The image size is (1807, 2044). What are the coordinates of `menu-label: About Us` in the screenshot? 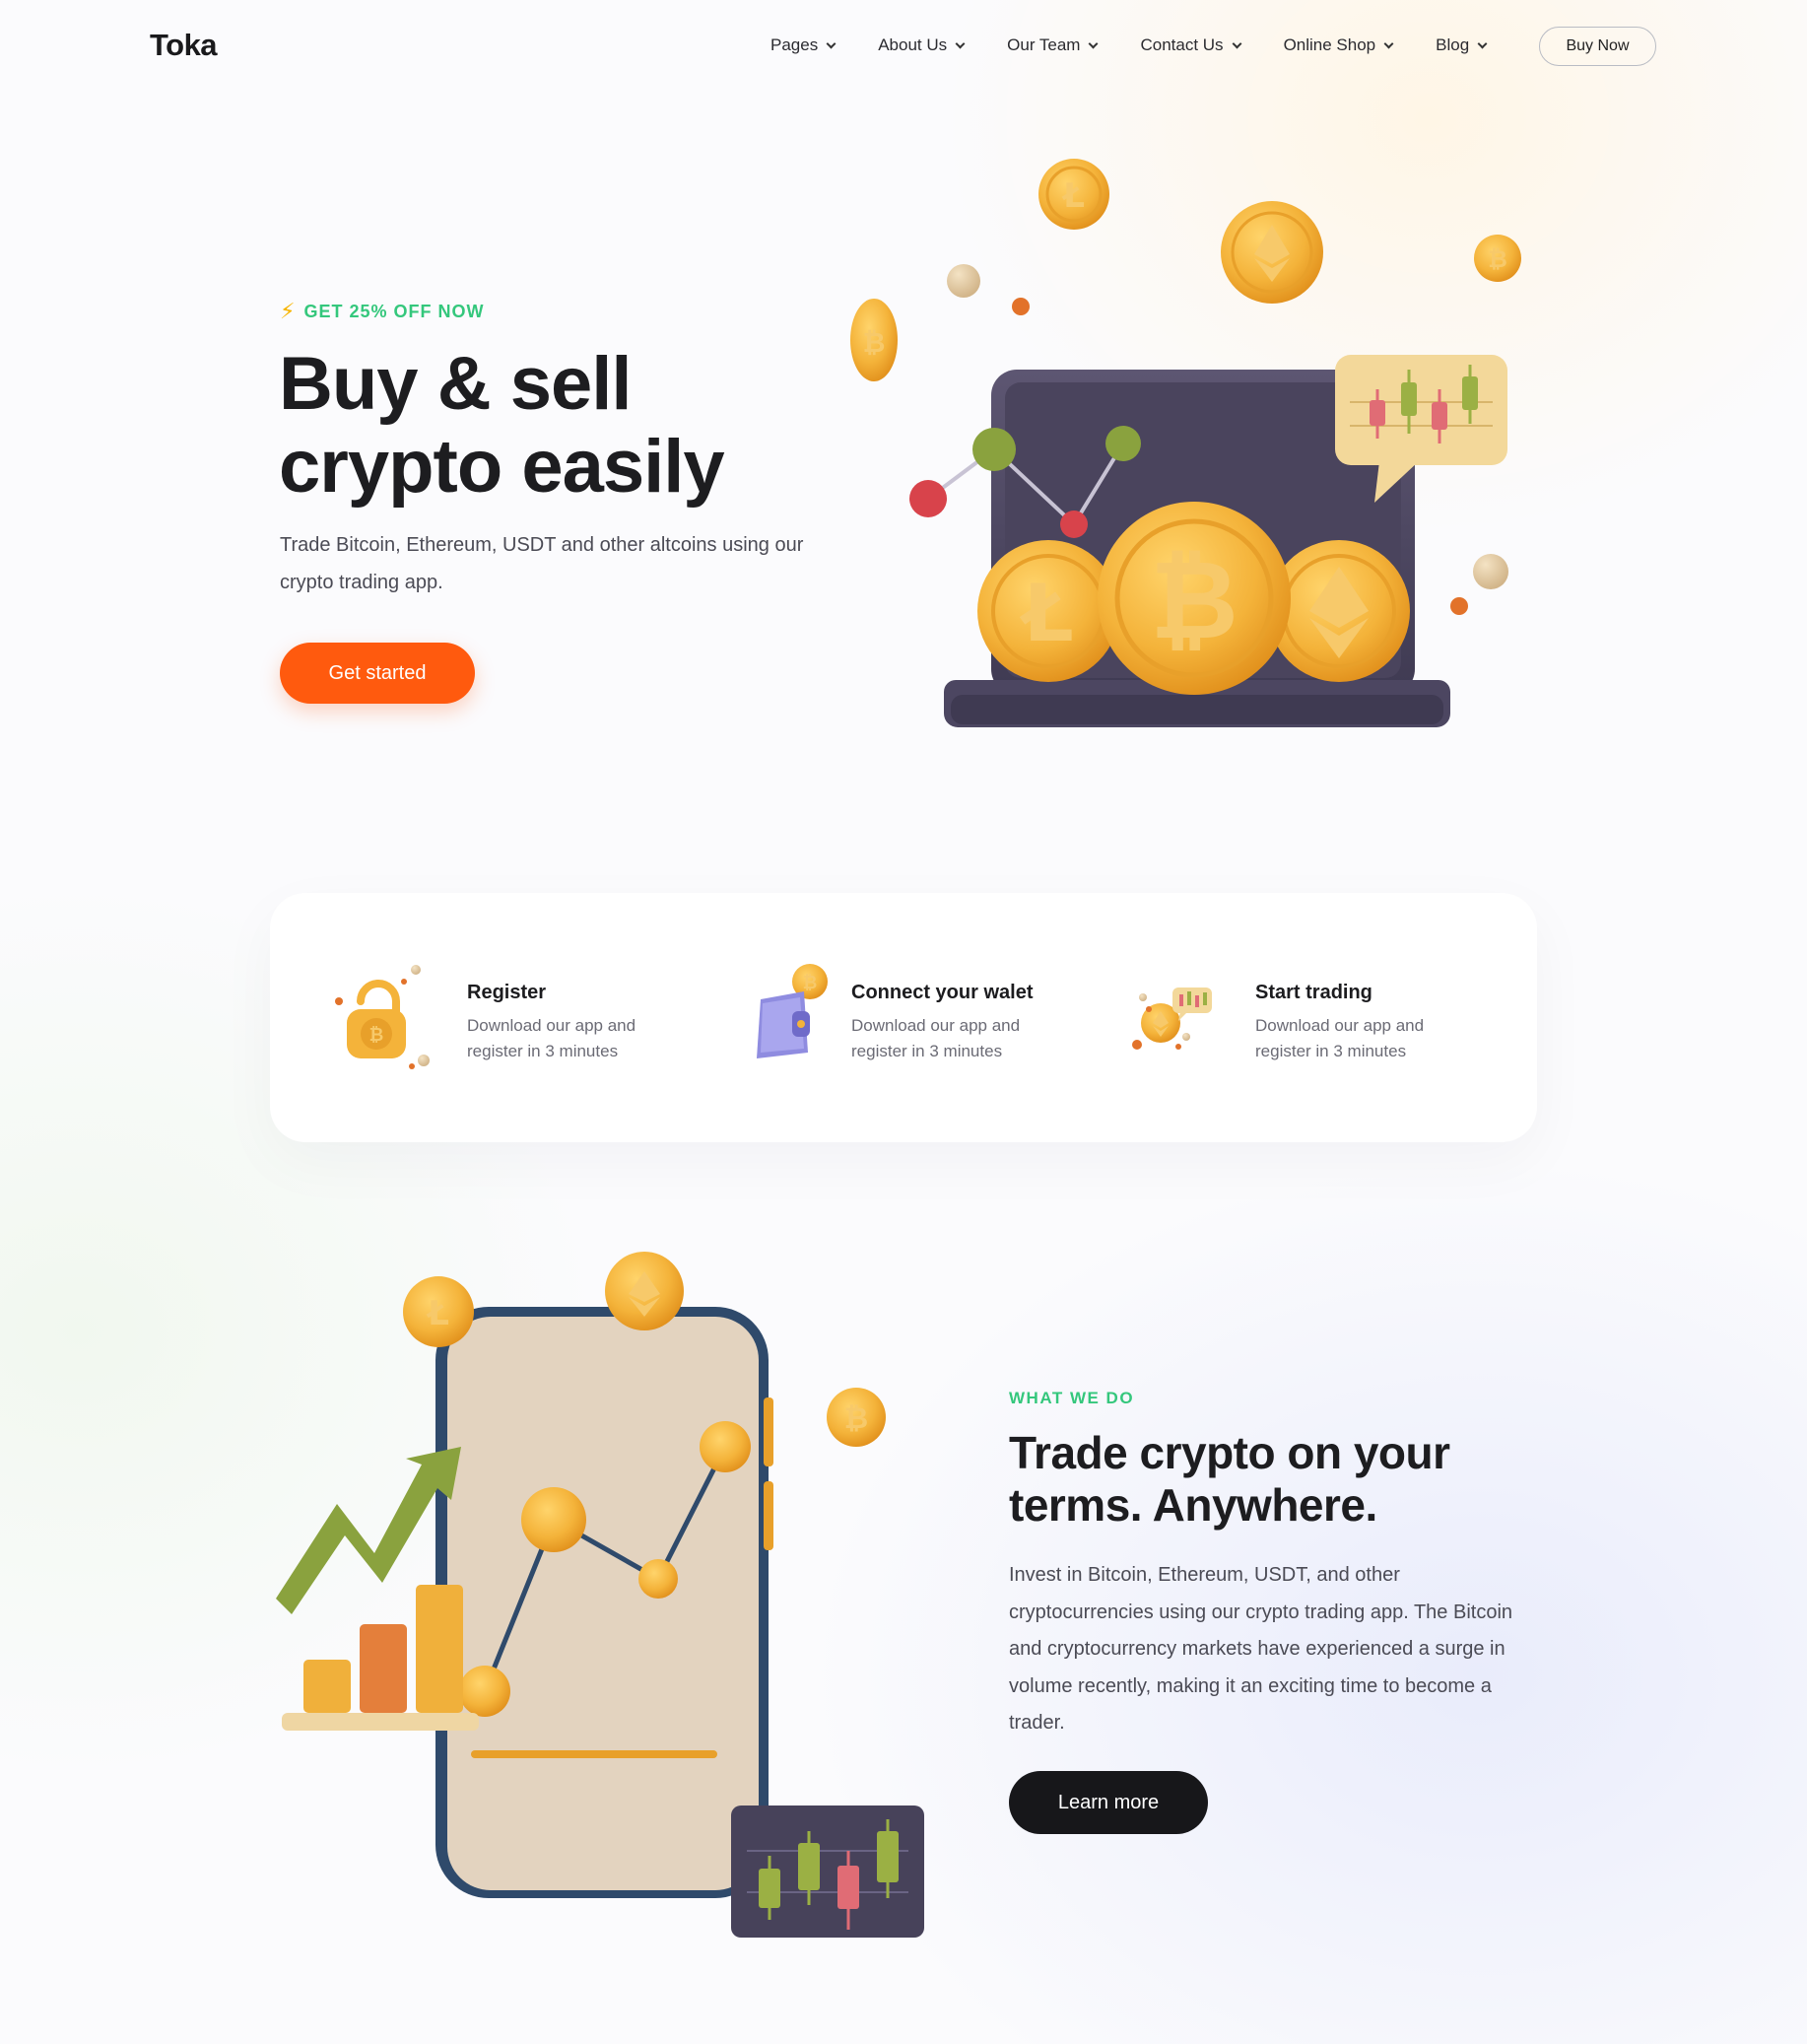 It's located at (913, 44).